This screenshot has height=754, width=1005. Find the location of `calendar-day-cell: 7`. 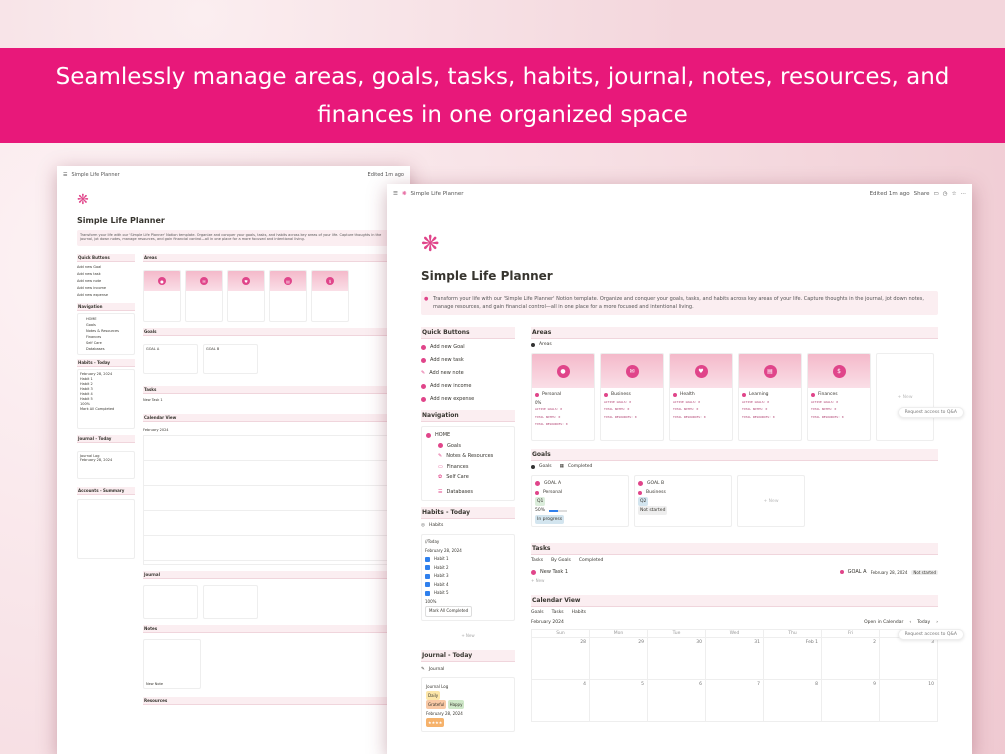

calendar-day-cell: 7 is located at coordinates (735, 701).